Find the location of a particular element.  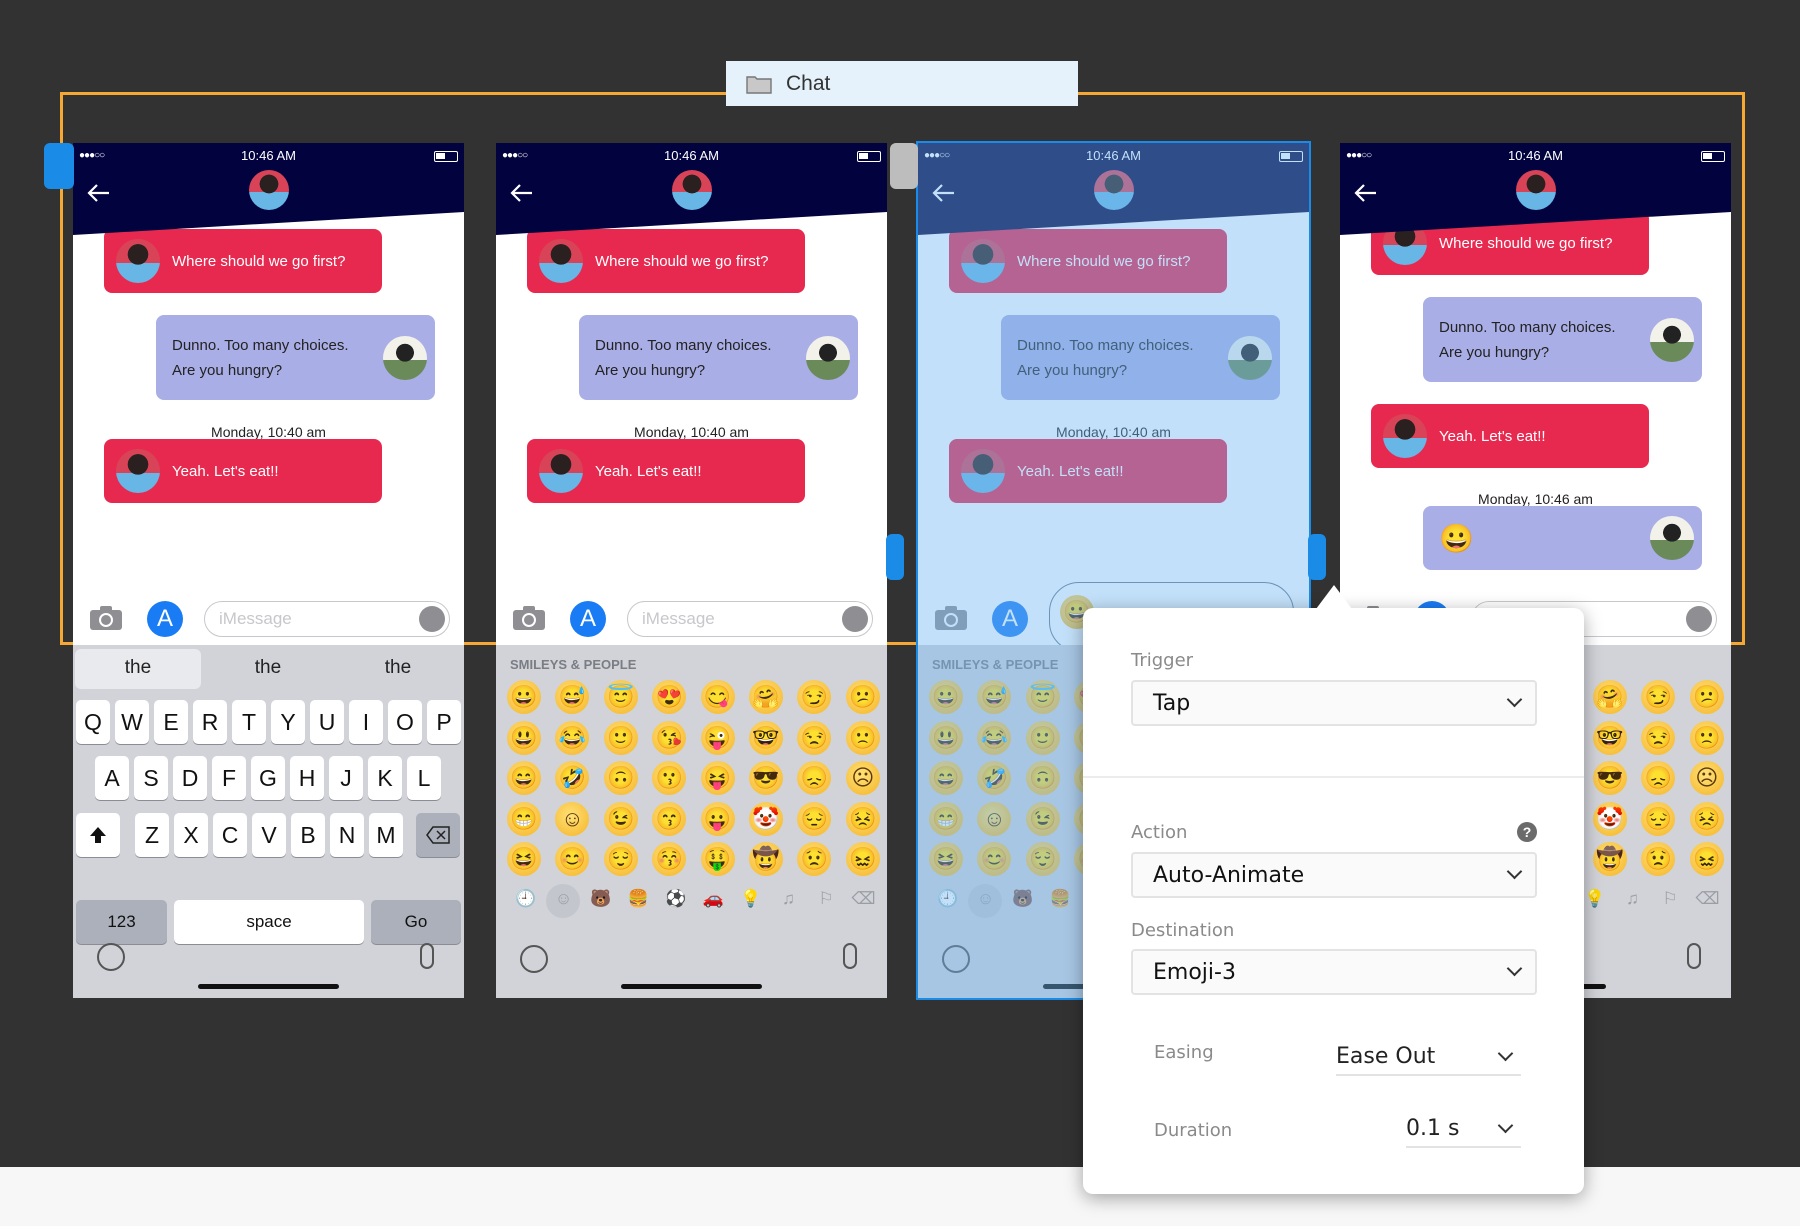

home-flow-tab-inactive is located at coordinates (904, 166).